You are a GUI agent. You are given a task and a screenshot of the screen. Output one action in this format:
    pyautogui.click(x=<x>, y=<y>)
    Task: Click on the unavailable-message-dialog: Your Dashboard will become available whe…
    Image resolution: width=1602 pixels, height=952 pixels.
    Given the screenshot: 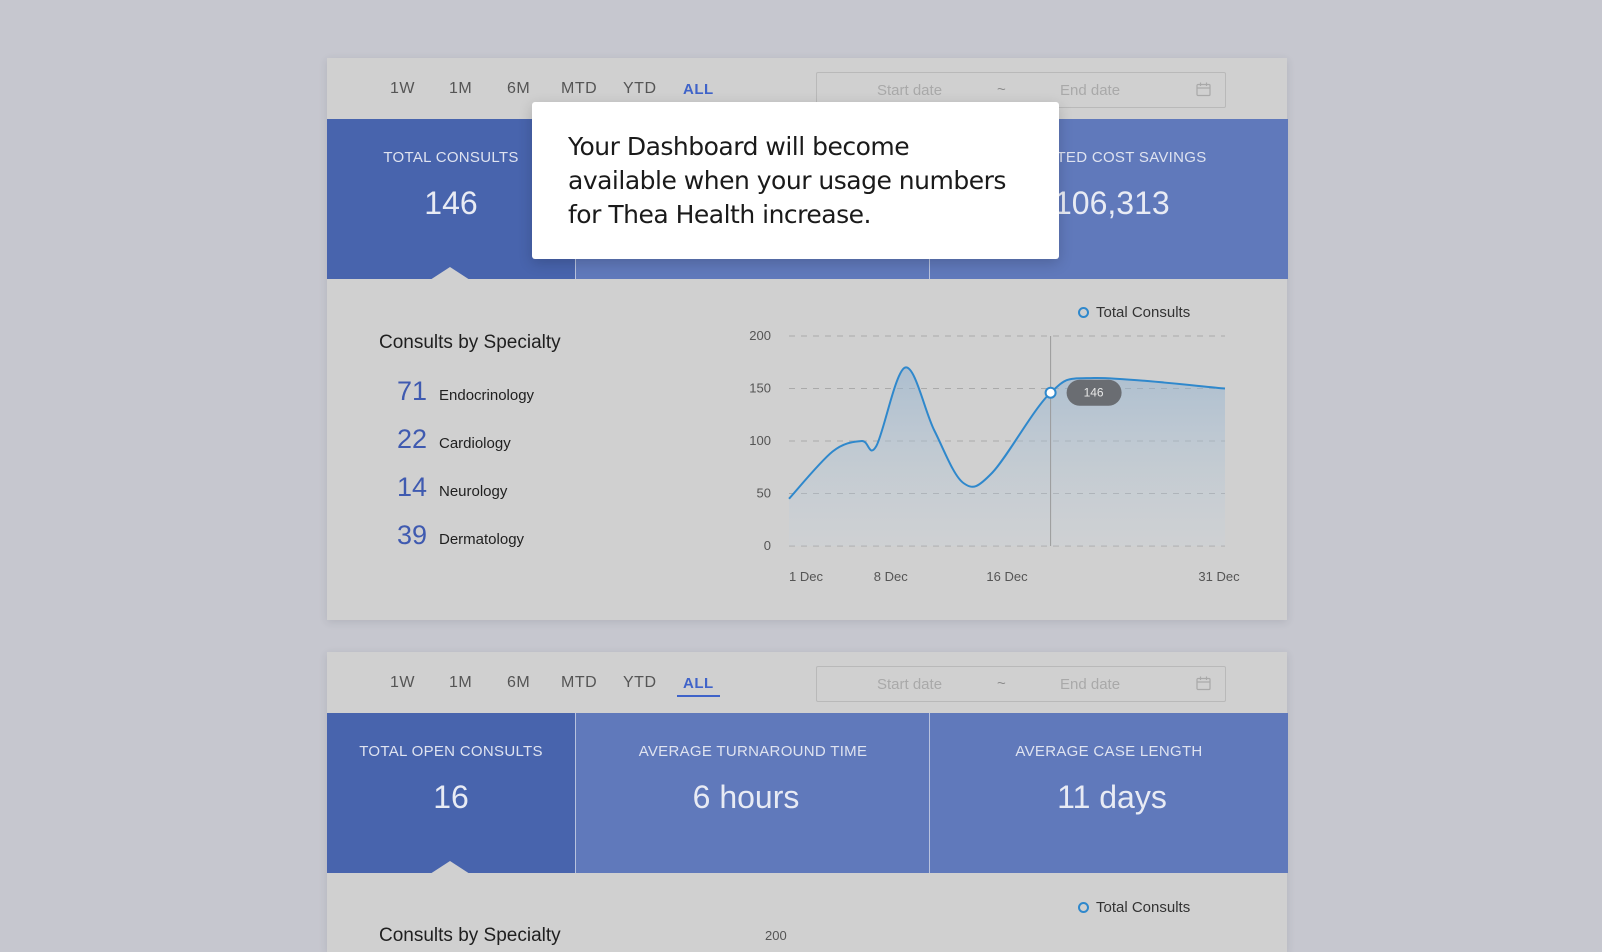 What is the action you would take?
    pyautogui.click(x=795, y=180)
    